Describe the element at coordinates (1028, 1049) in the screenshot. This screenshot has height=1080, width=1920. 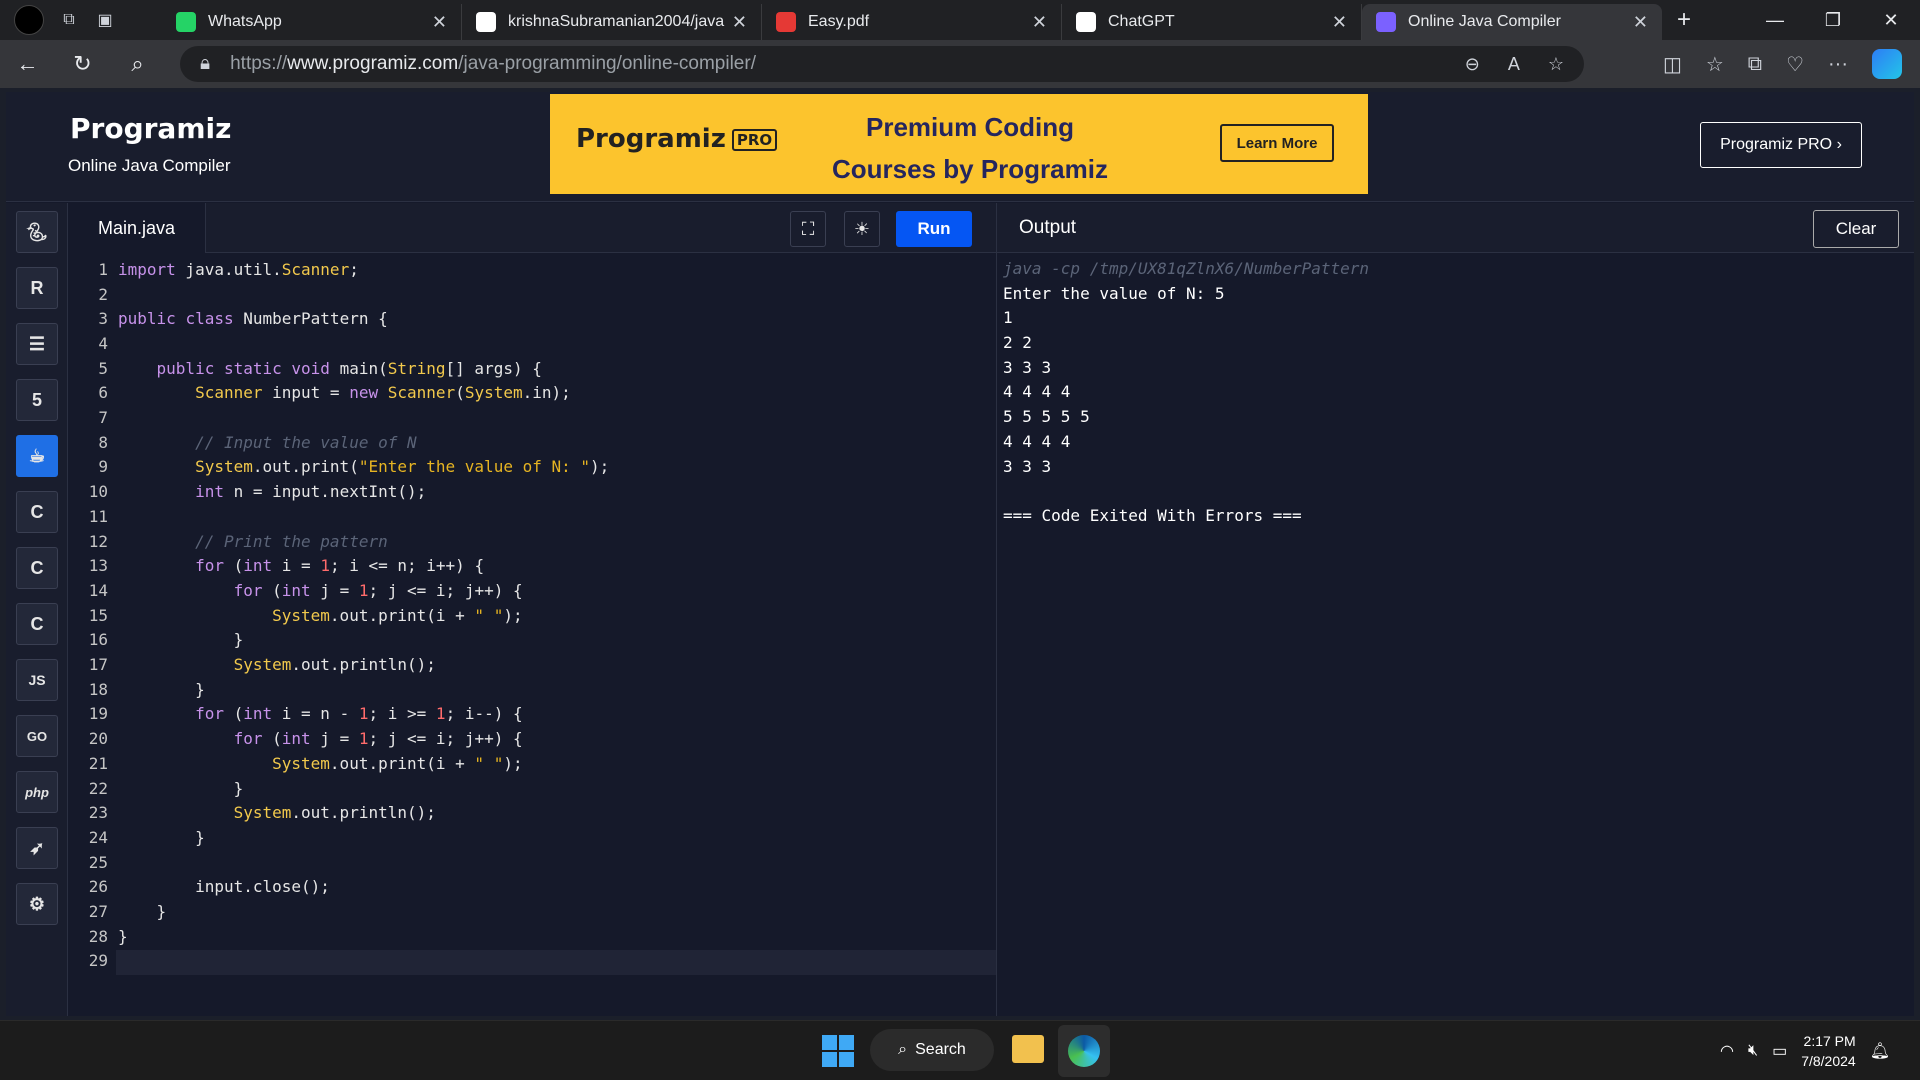
I see `file-explorer-icon` at that location.